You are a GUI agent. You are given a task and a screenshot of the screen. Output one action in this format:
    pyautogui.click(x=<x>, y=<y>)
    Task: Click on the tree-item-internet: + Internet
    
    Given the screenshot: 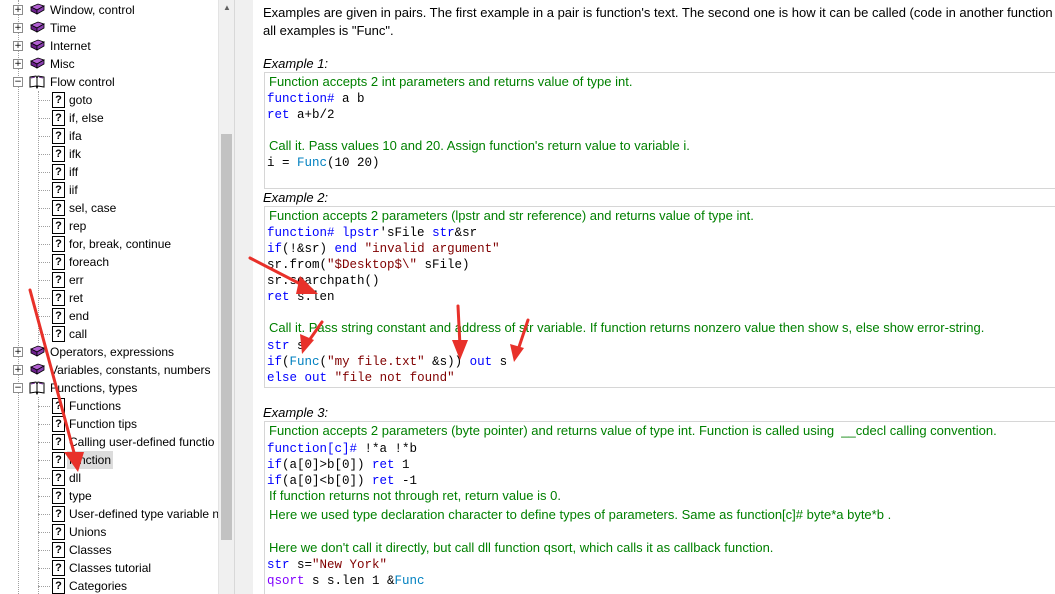 What is the action you would take?
    pyautogui.click(x=109, y=46)
    